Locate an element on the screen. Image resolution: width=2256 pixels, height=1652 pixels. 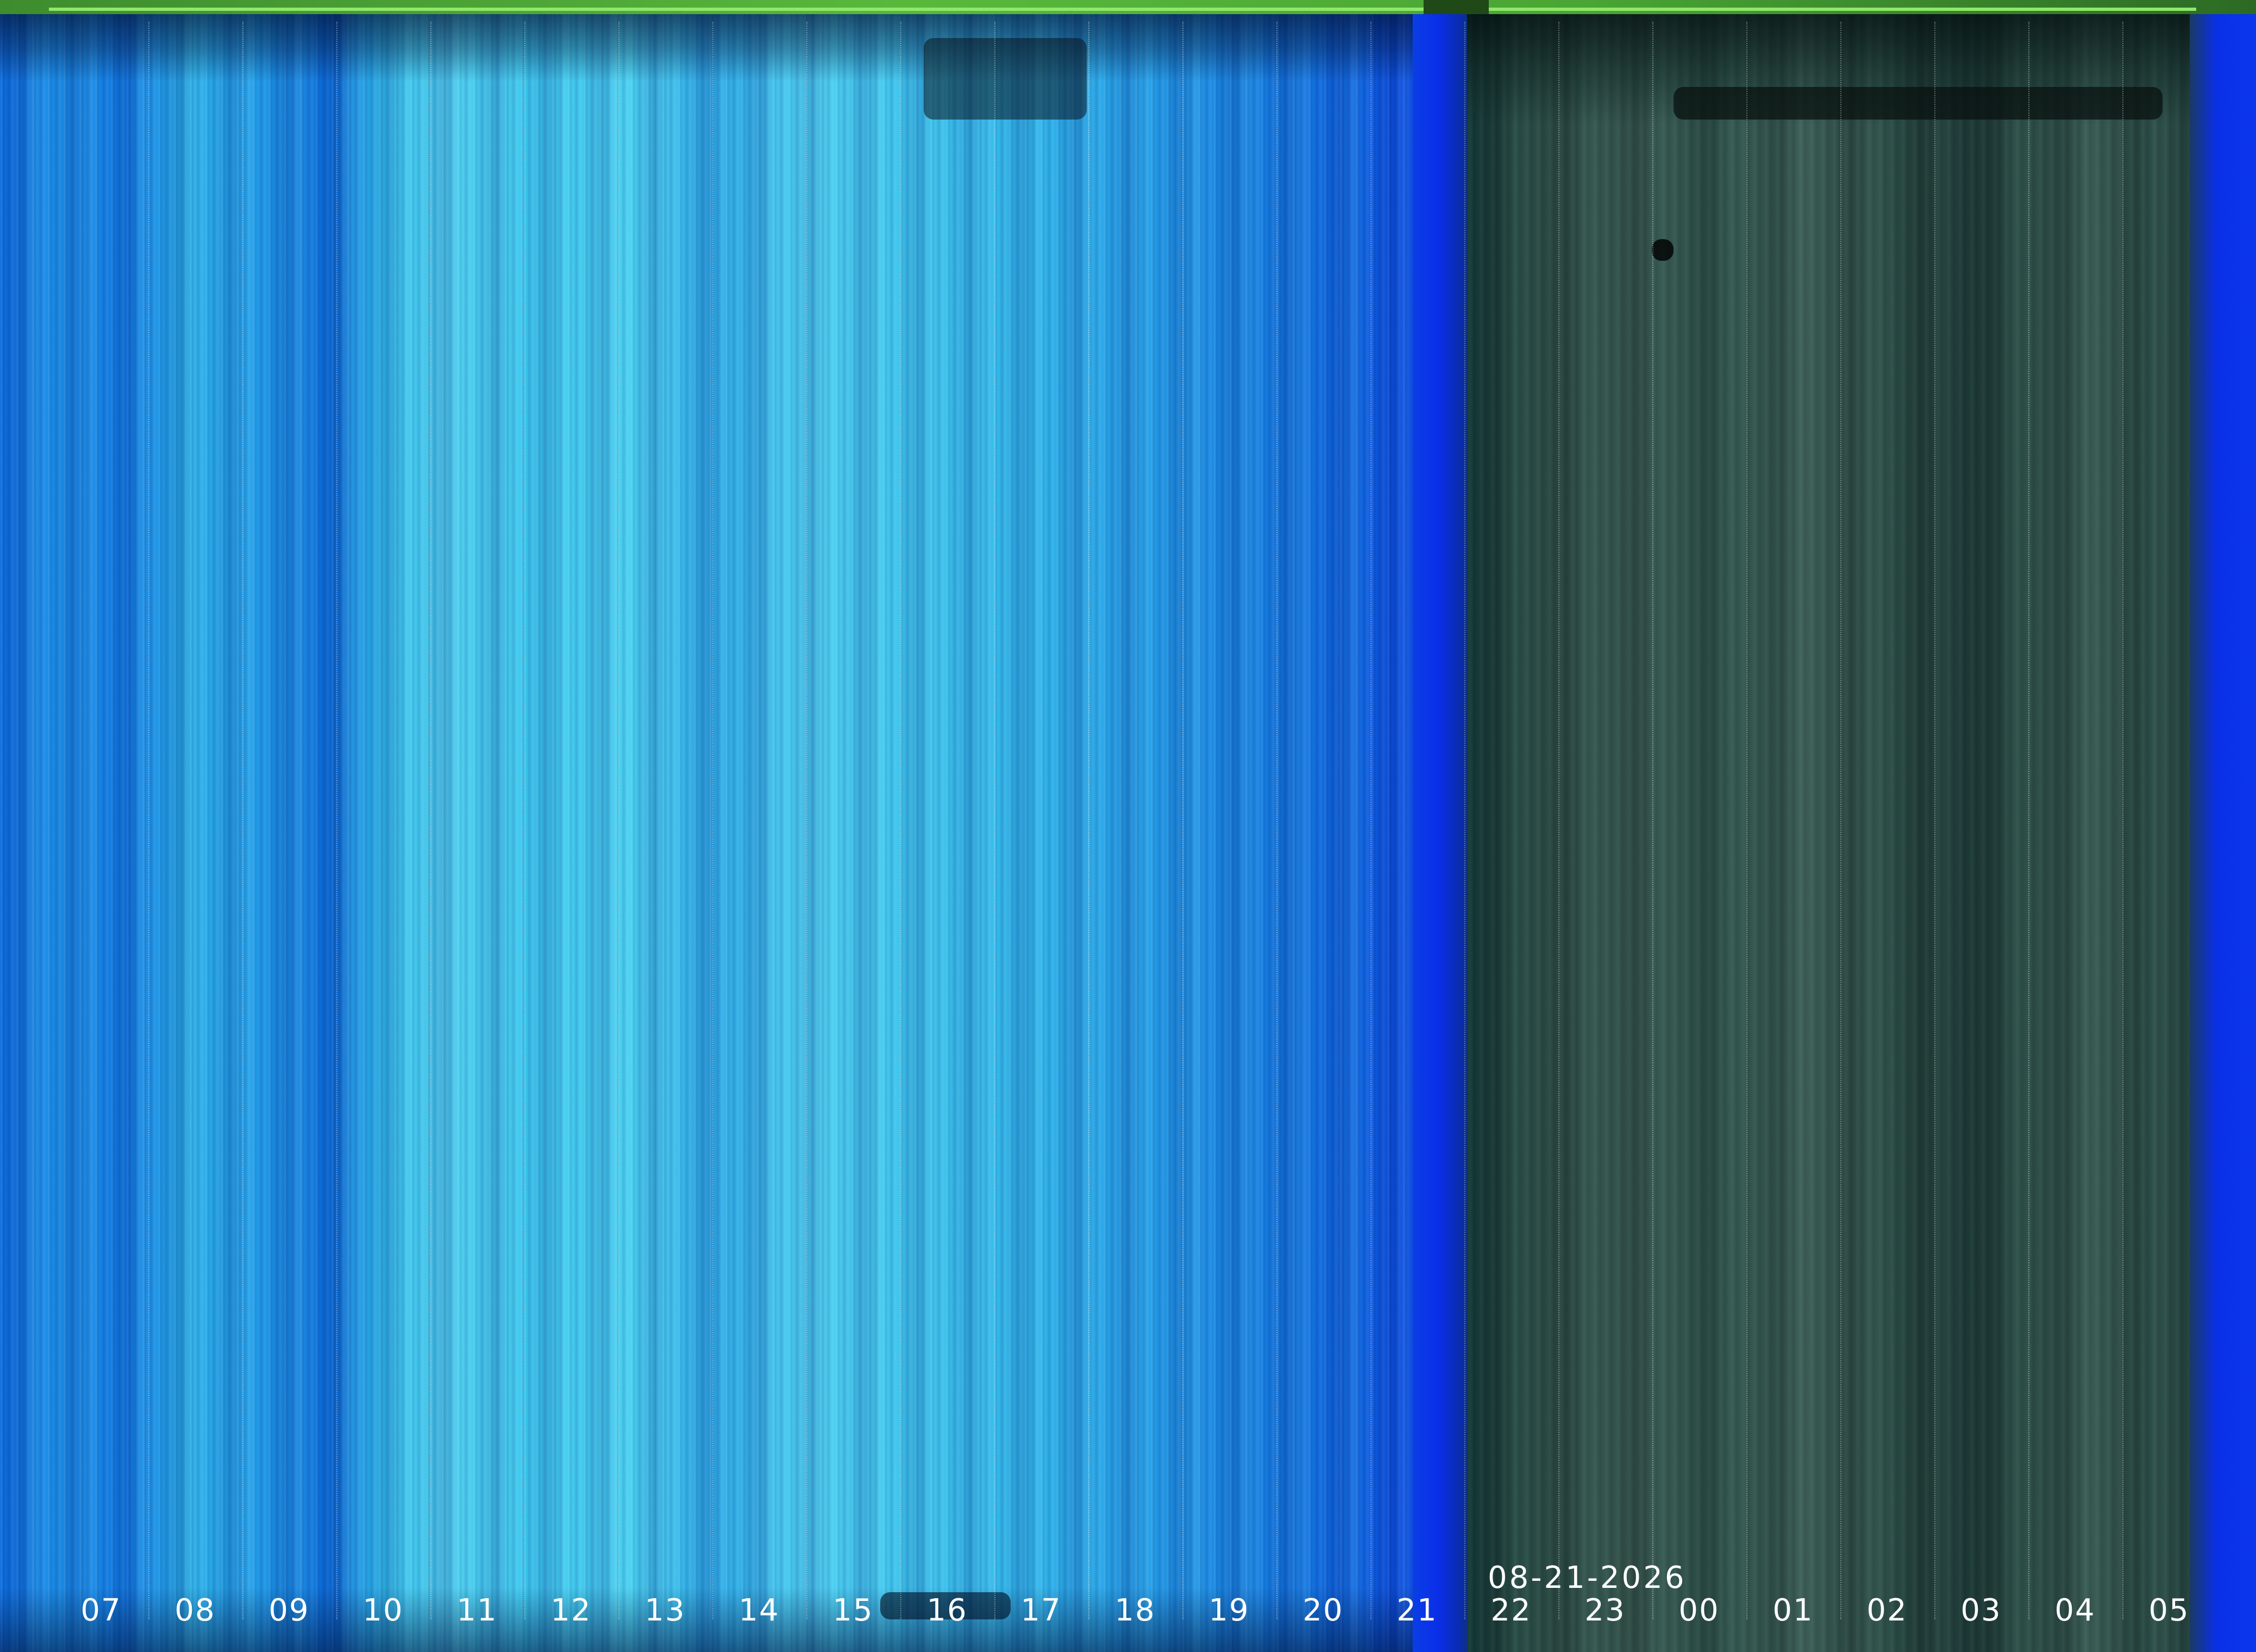
top-strip-line is located at coordinates (1122, 9).